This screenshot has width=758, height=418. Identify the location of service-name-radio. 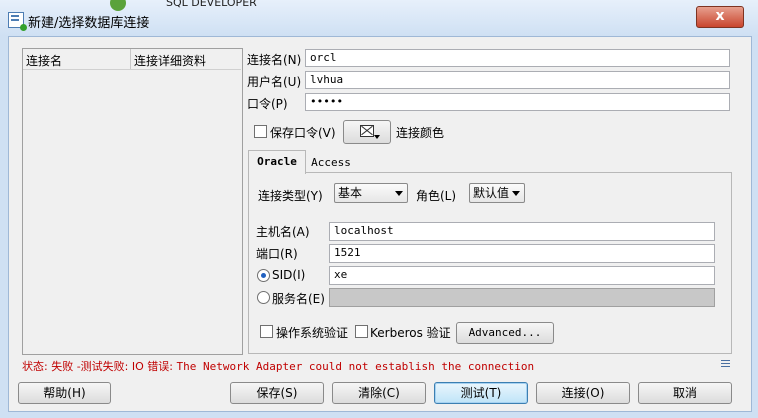
(263, 297).